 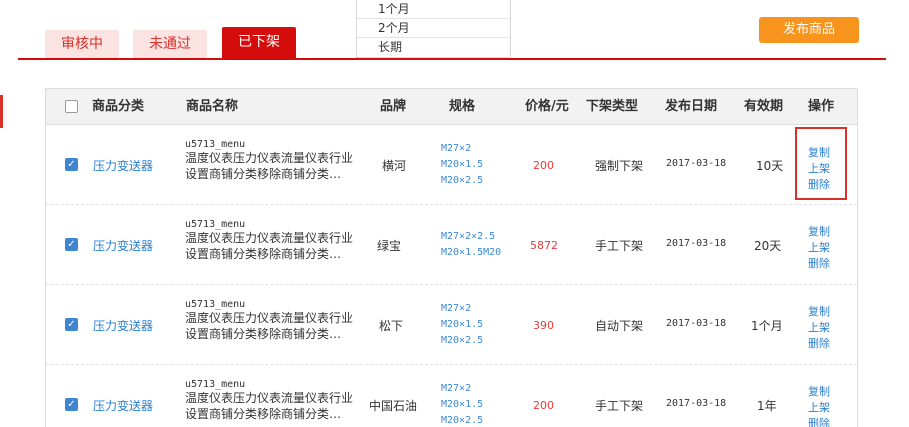 What do you see at coordinates (259, 42) in the screenshot?
I see `tab-off-shelf: 已下架` at bounding box center [259, 42].